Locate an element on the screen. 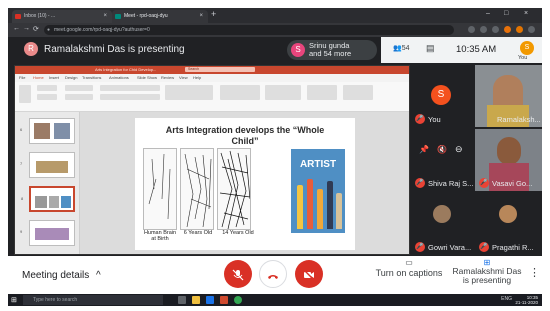 The height and width of the screenshot is (311, 550). tab-label: Meet - rpd-oaqj-dyu is located at coordinates (146, 16).